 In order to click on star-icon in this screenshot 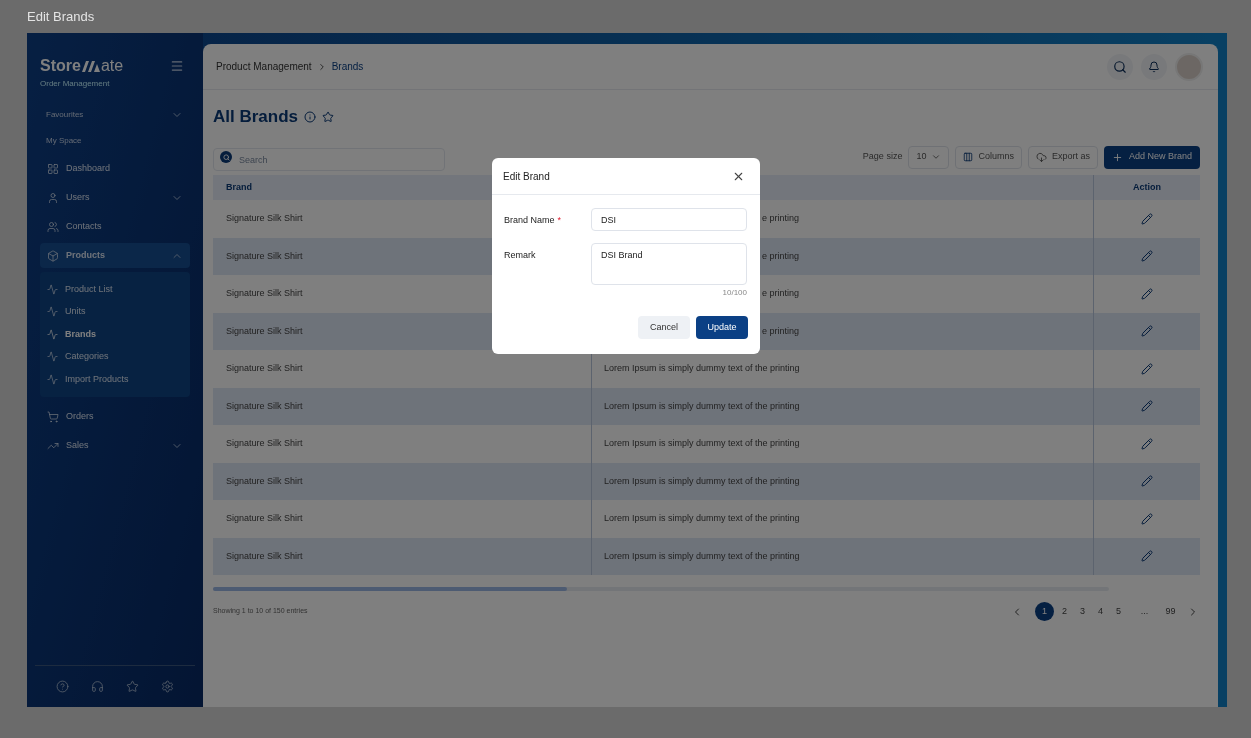, I will do `click(328, 117)`.